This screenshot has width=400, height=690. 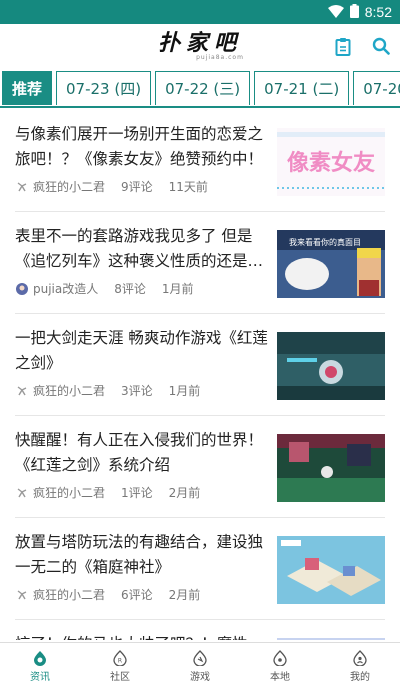 What do you see at coordinates (139, 248) in the screenshot?
I see `article-title: 表里不一的套路游戏我见多了 但是《追忆列车》这种褒义性质的还是头一回` at bounding box center [139, 248].